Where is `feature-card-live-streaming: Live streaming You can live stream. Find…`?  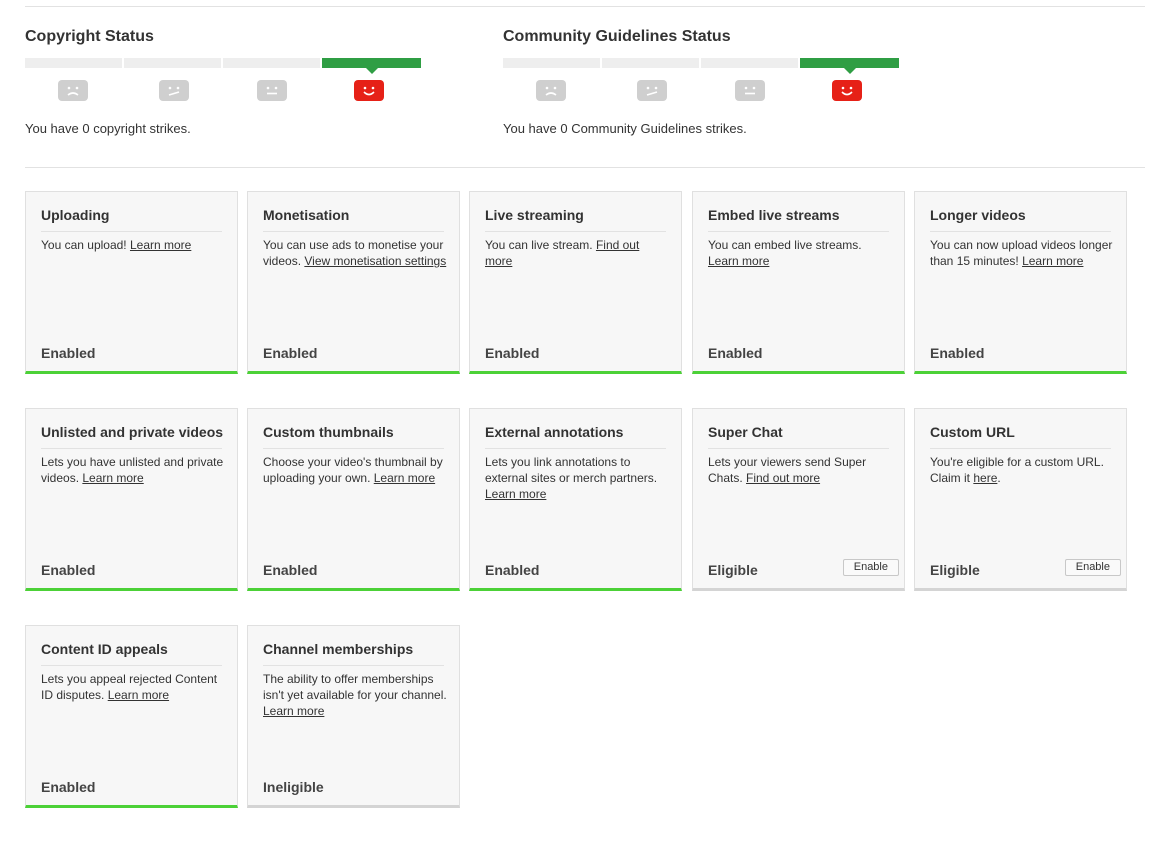
feature-card-live-streaming: Live streaming You can live stream. Find… is located at coordinates (575, 282).